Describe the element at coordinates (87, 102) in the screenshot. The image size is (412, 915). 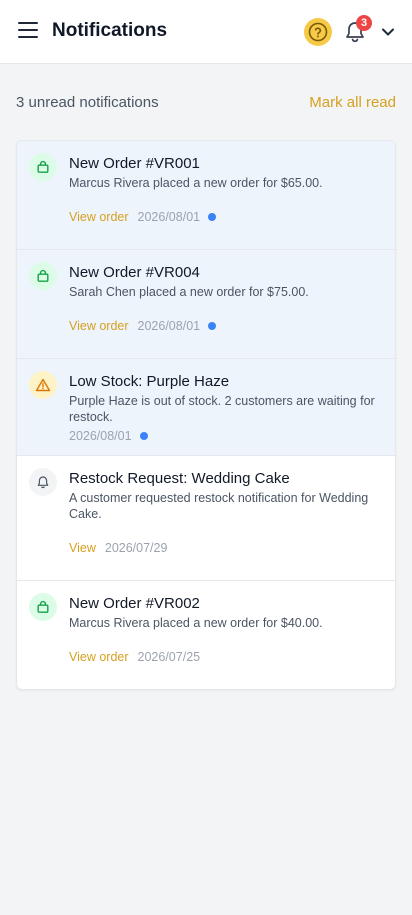
I see `unread-count-text: 3 unread notifications` at that location.